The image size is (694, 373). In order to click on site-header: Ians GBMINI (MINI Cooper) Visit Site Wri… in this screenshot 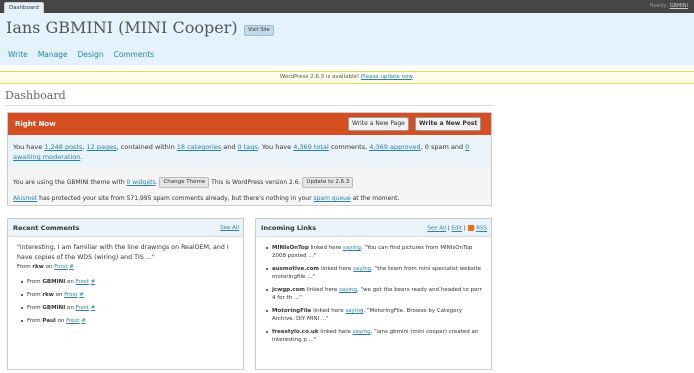, I will do `click(347, 39)`.